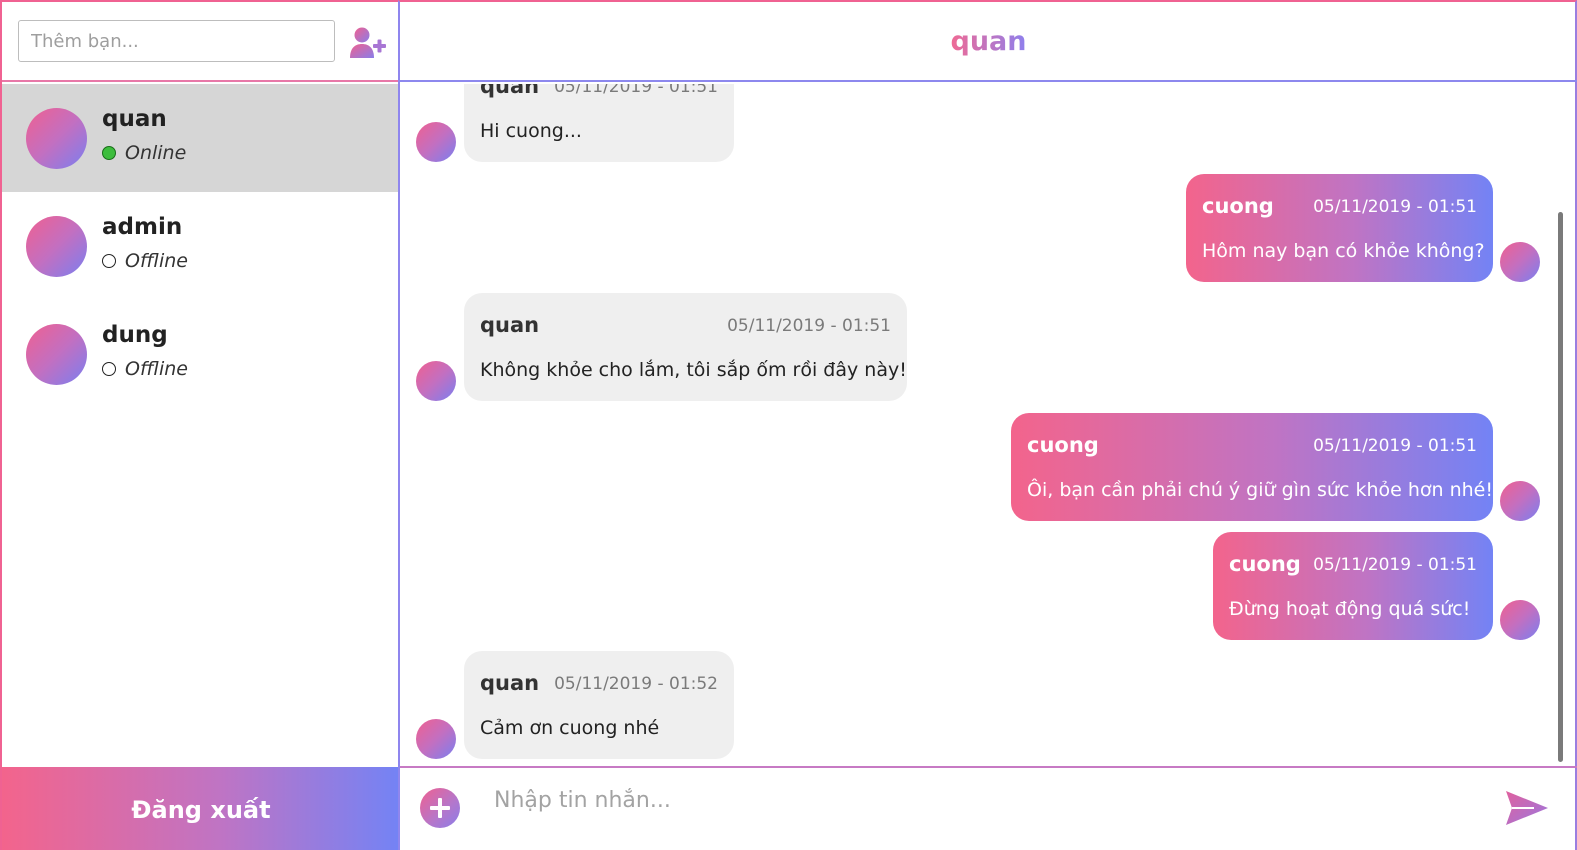  What do you see at coordinates (200, 138) in the screenshot?
I see `user-item-quan: quan Online` at bounding box center [200, 138].